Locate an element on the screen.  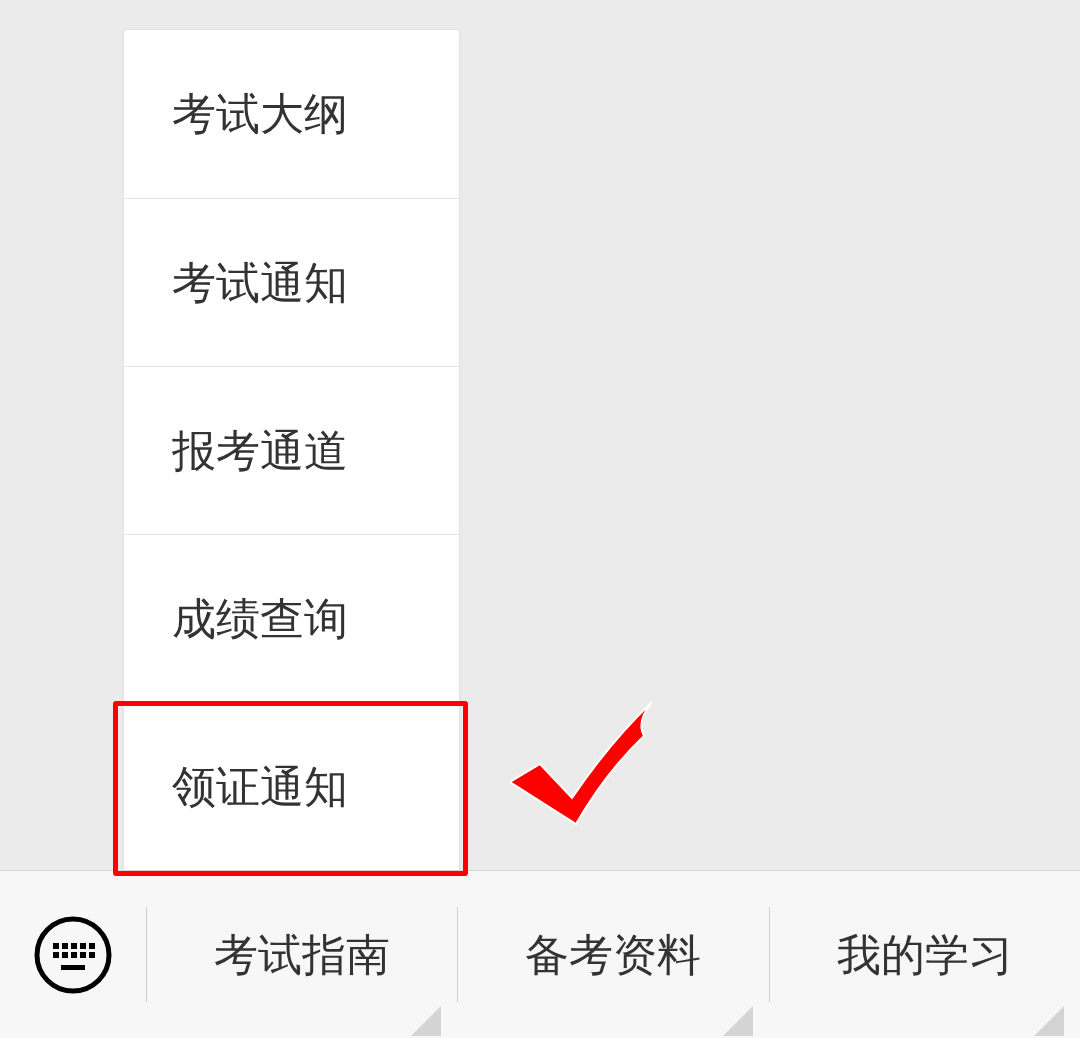
menu-item: 报考通道 is located at coordinates (260, 450).